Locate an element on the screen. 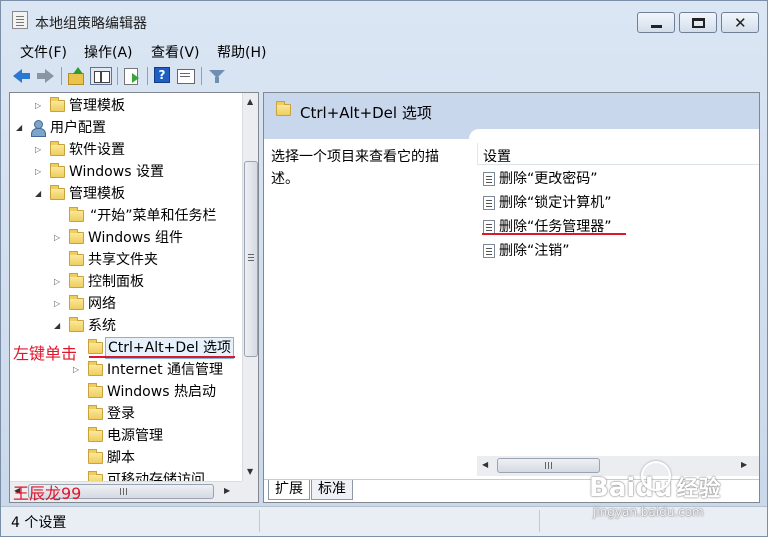 The width and height of the screenshot is (768, 537). menu-help: 帮助(H) is located at coordinates (241, 52).